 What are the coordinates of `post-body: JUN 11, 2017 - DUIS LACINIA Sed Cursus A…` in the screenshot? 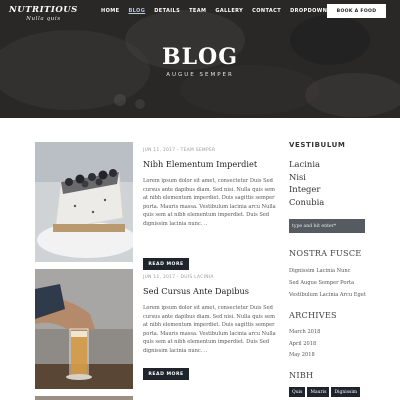 It's located at (209, 312).